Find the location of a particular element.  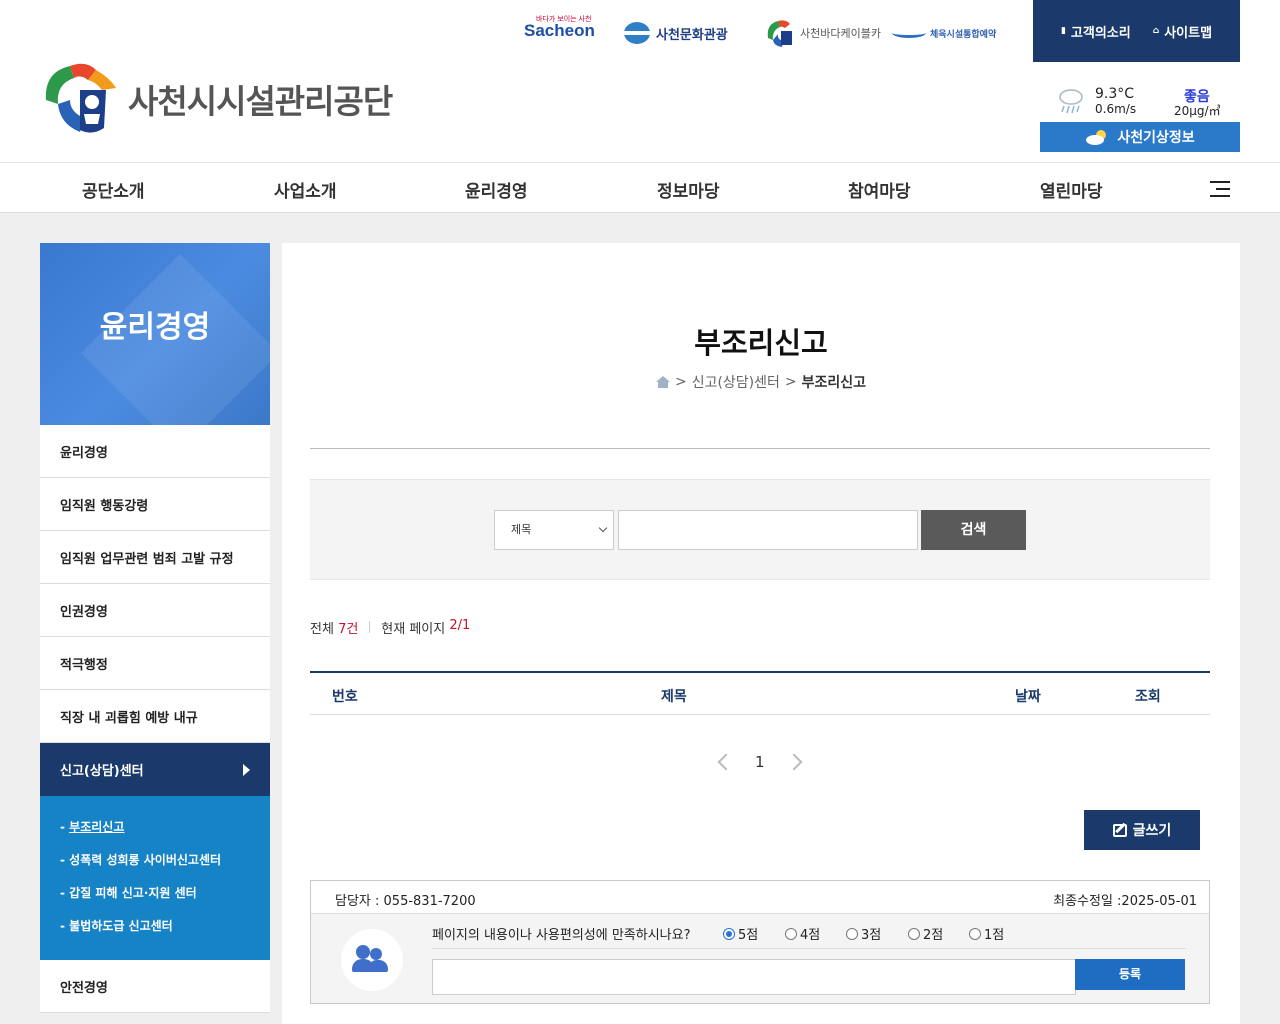

board-table-header: 번호 제목 날짜 조회 is located at coordinates (760, 693).